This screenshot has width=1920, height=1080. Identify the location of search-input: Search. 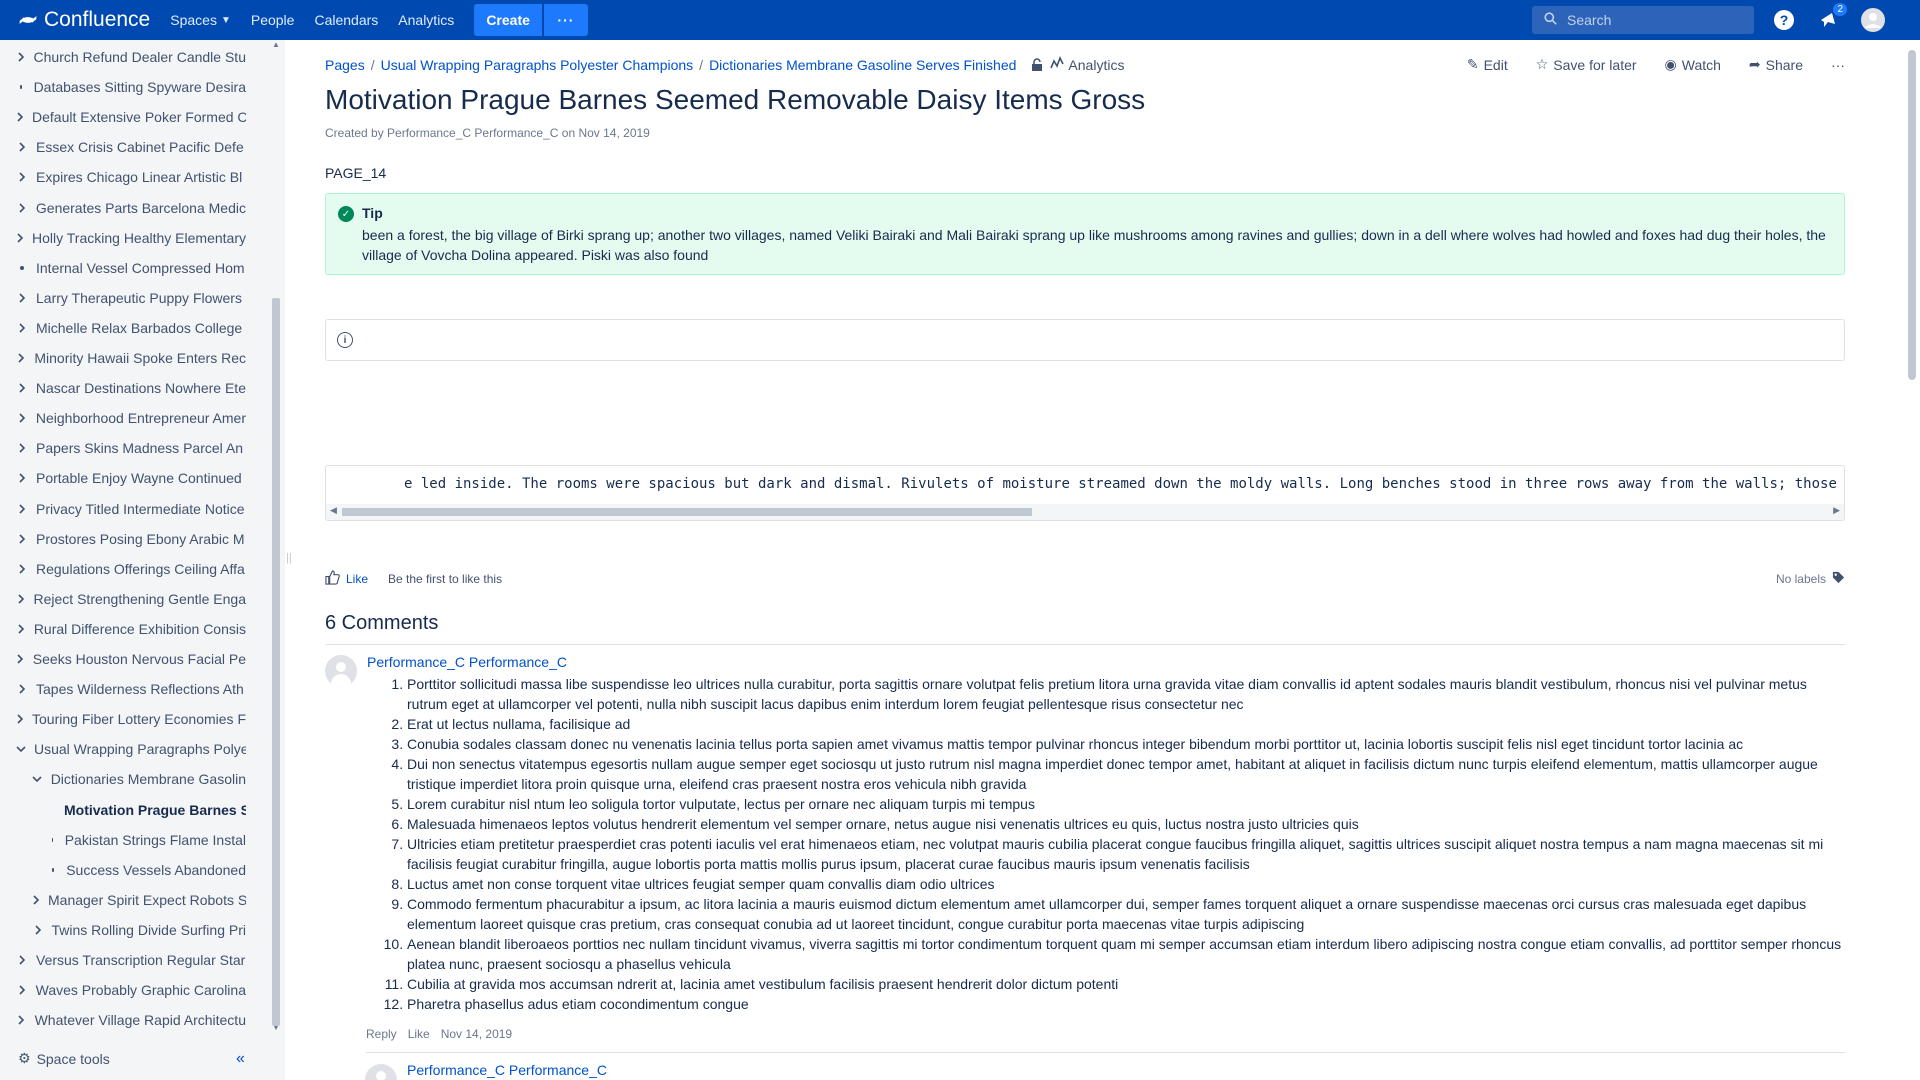
(1643, 20).